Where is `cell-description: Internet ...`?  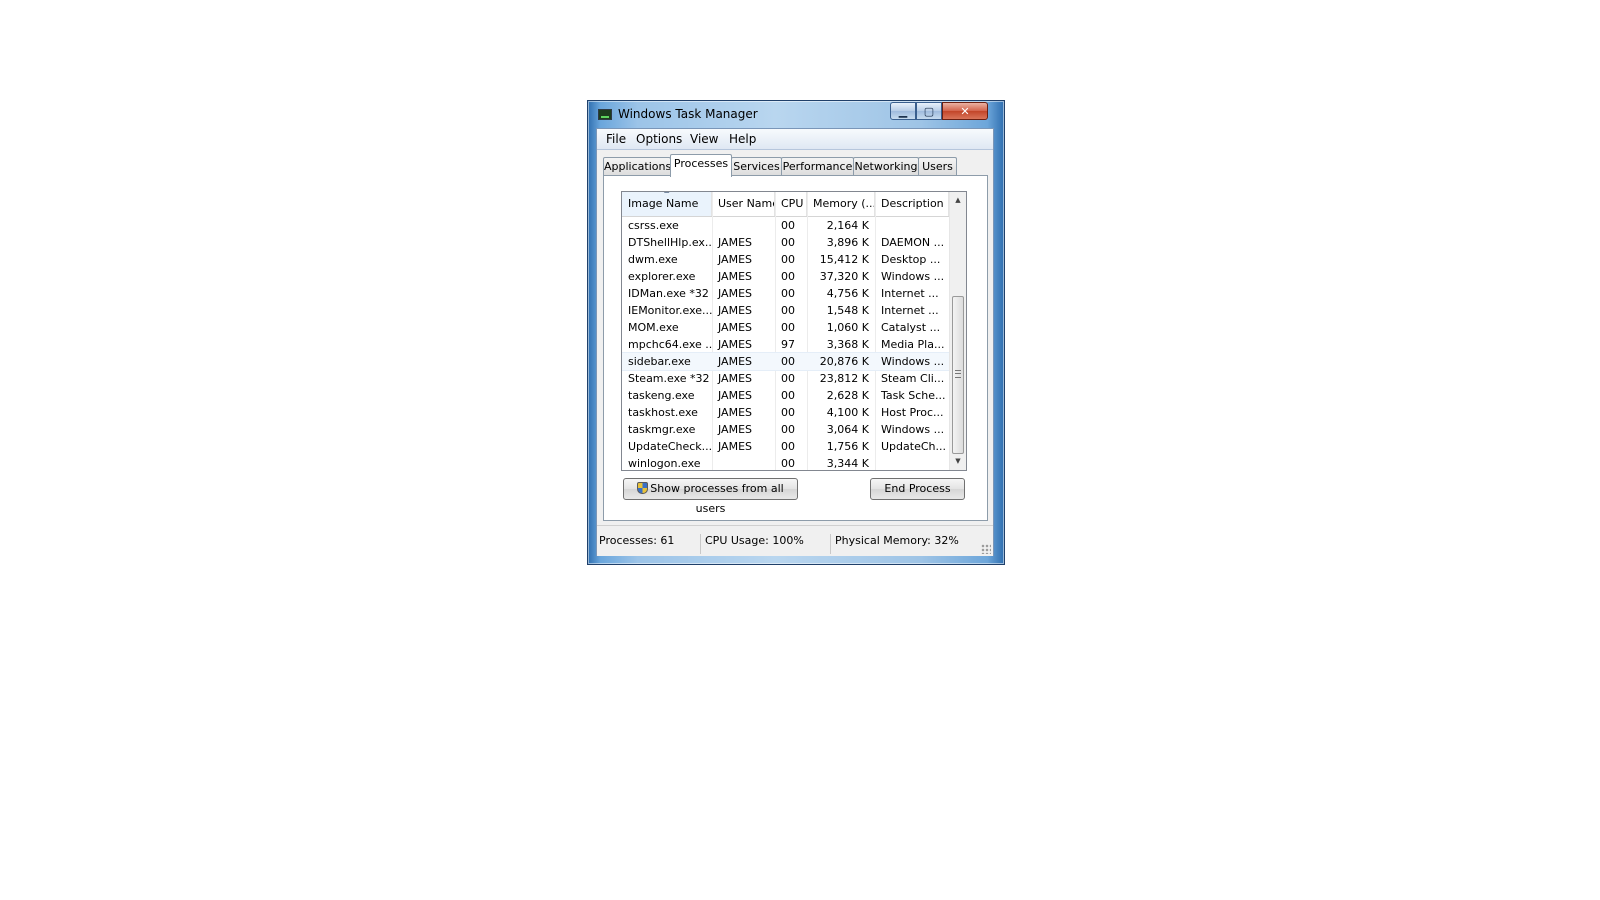 cell-description: Internet ... is located at coordinates (910, 293).